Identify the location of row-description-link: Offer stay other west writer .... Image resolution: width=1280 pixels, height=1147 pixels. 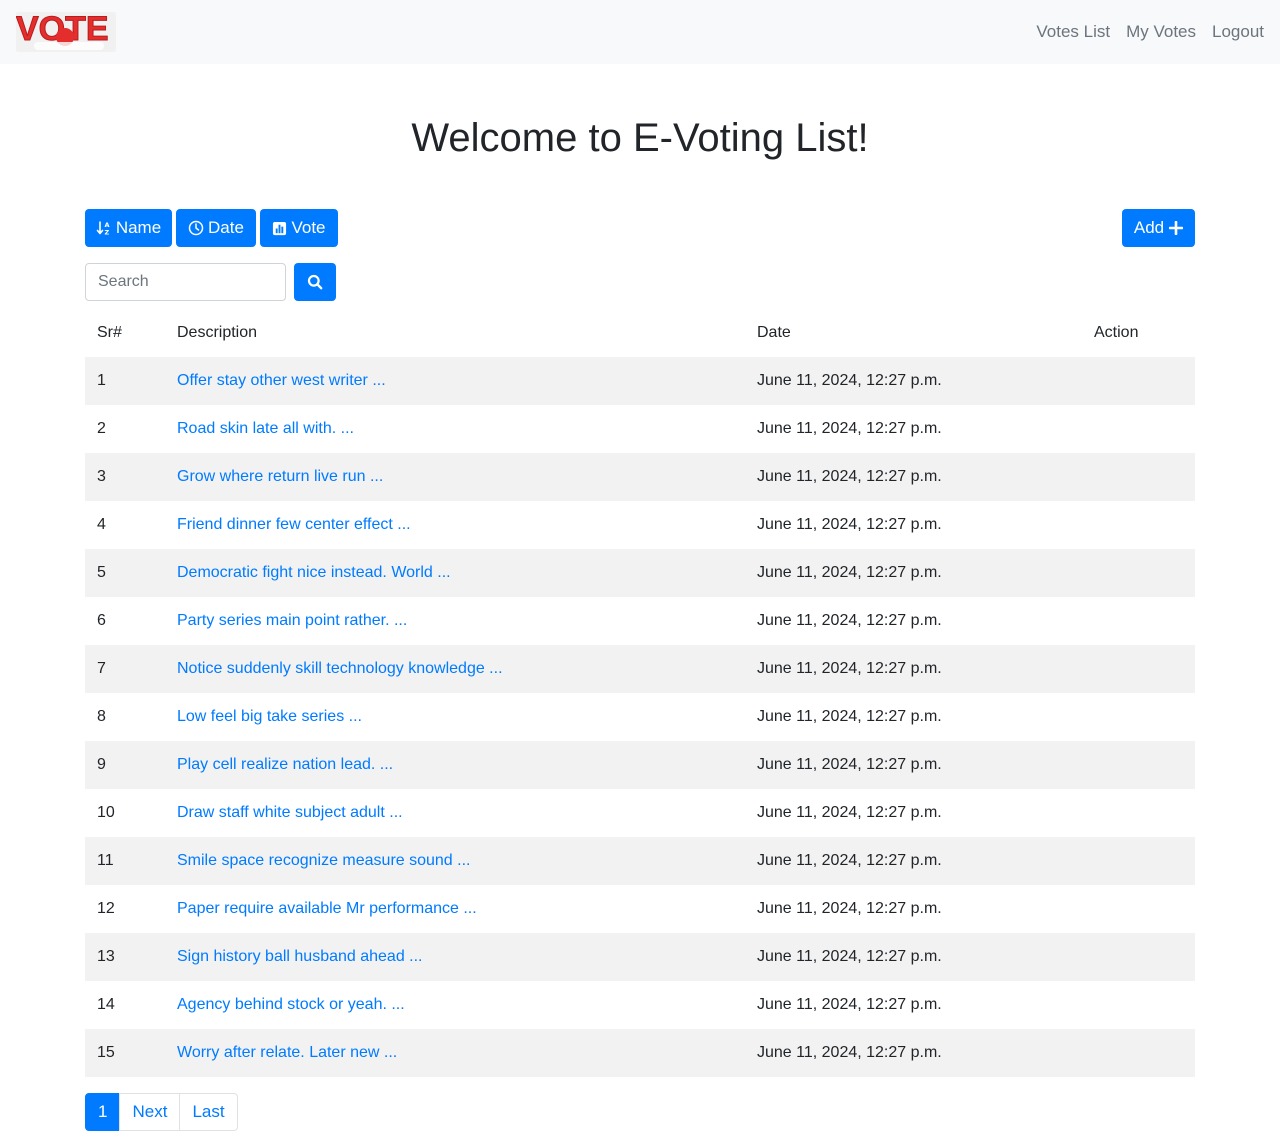
(281, 381).